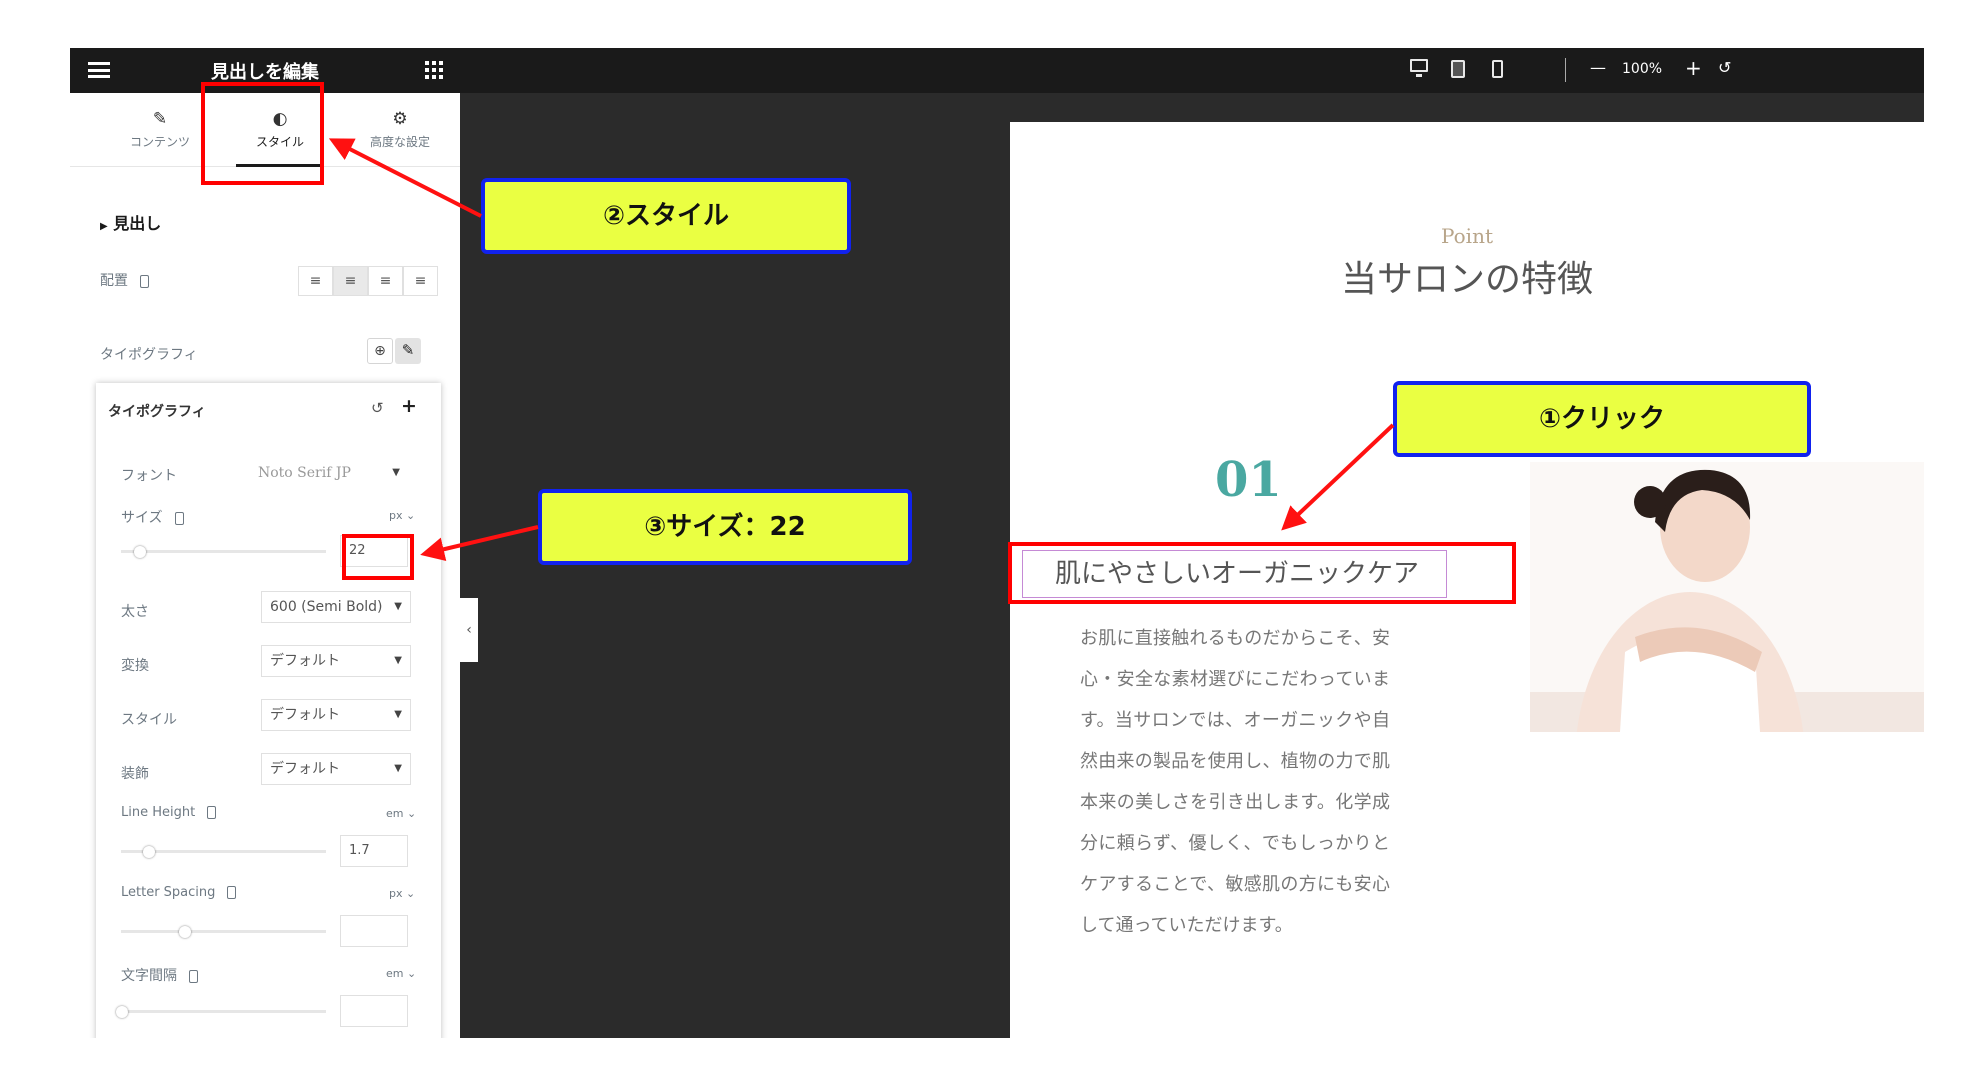 Image resolution: width=1980 pixels, height=1080 pixels. What do you see at coordinates (469, 630) in the screenshot?
I see `collapse-panel-button: ‹` at bounding box center [469, 630].